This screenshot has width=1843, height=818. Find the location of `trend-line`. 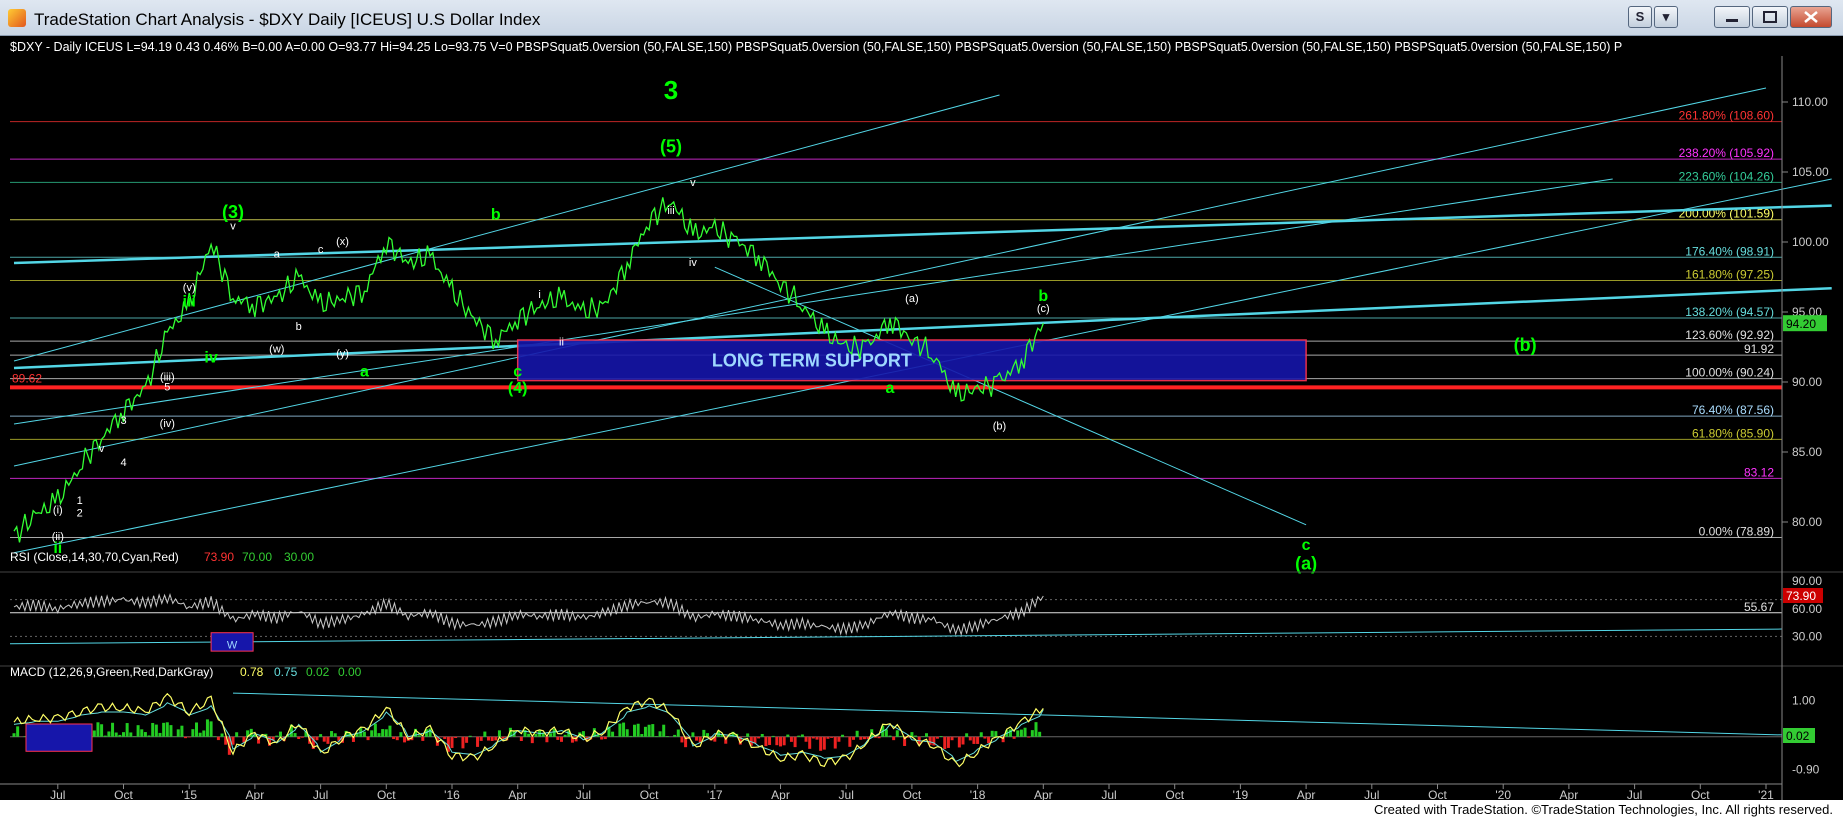

trend-line is located at coordinates (1010, 396).